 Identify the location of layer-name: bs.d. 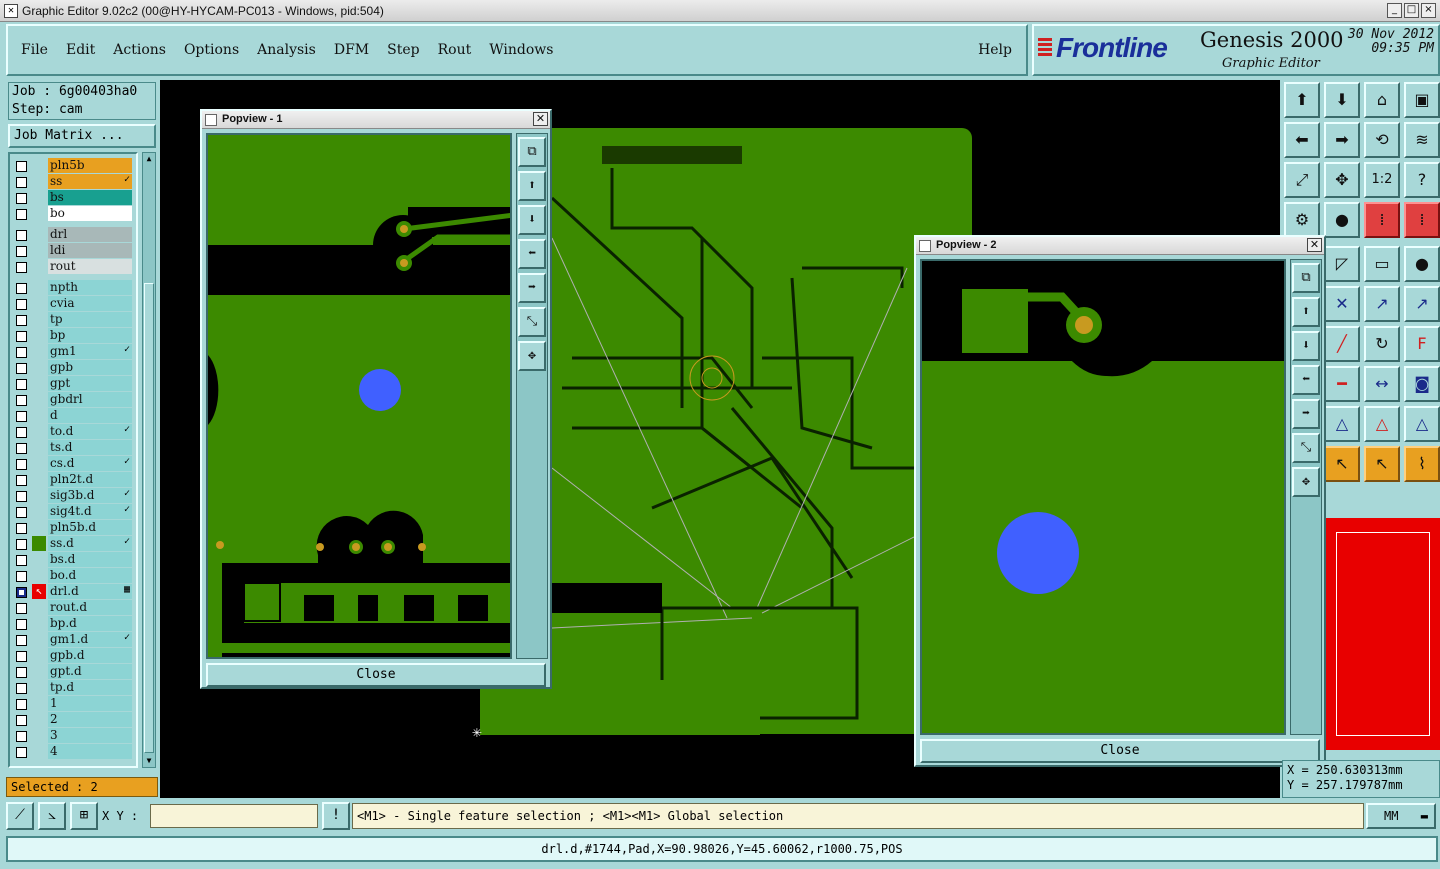
(90, 559).